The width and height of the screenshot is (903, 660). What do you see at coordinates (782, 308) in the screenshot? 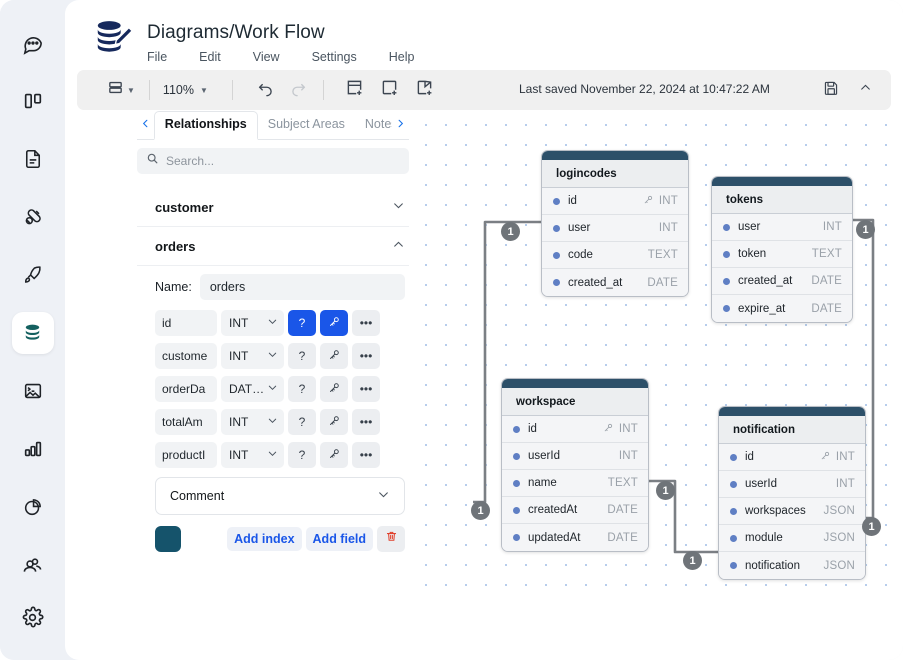
I see `er-table-field: expire_at DATE` at bounding box center [782, 308].